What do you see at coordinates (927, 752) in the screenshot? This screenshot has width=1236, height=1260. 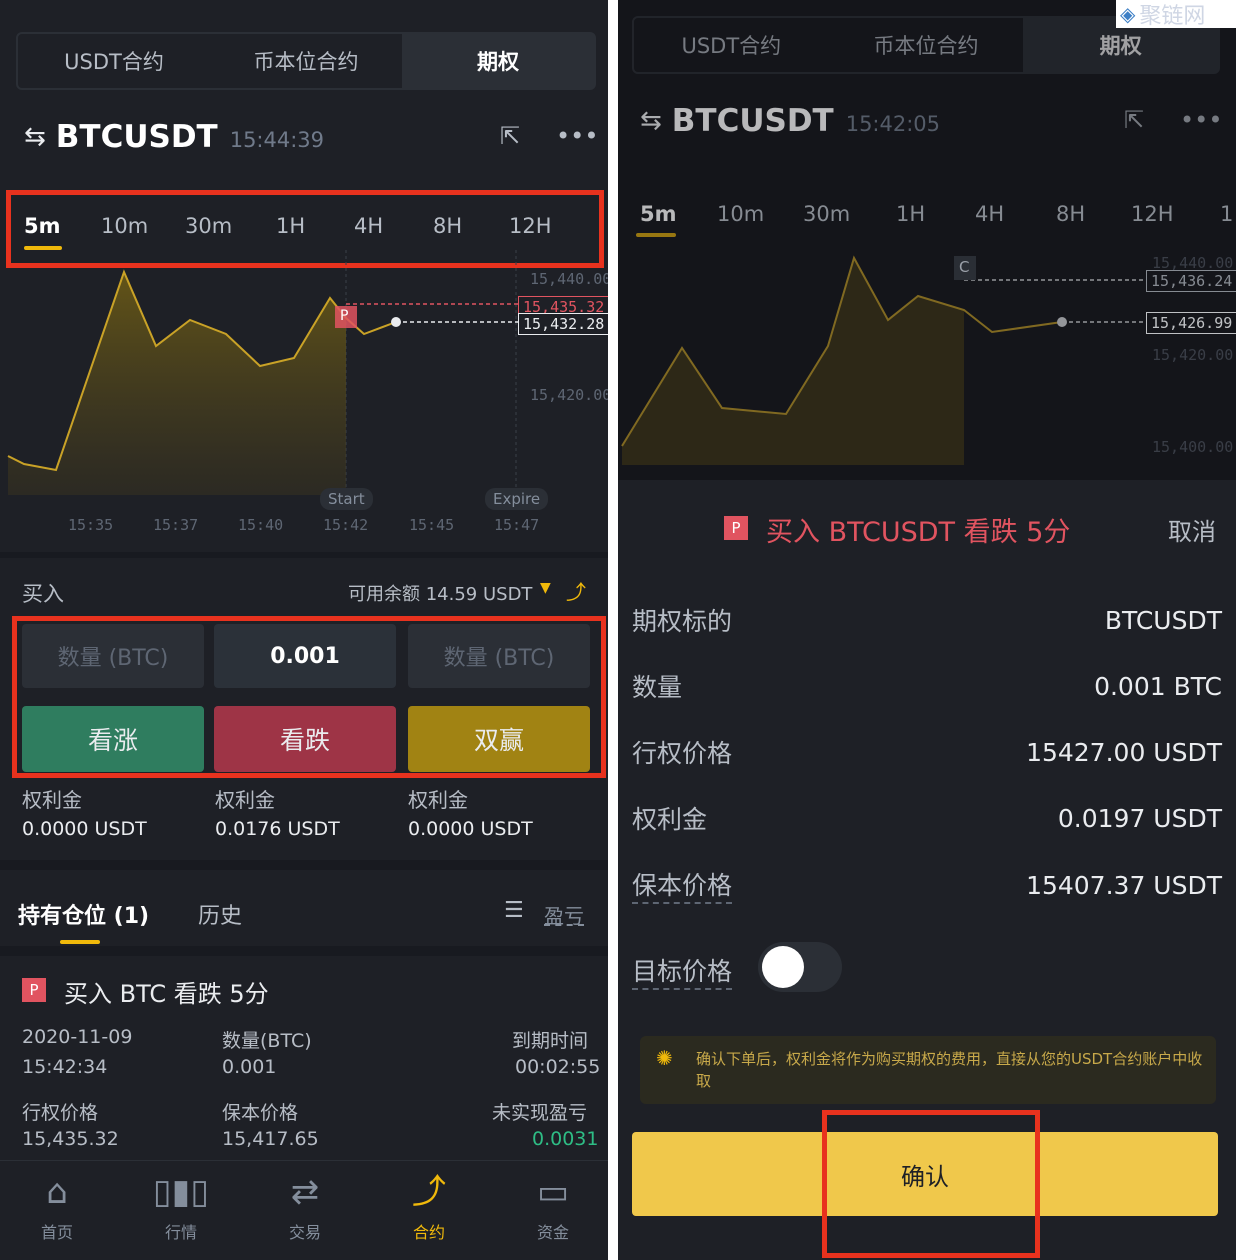 I see `row-strike: 行权价格 15427.00 USDT` at bounding box center [927, 752].